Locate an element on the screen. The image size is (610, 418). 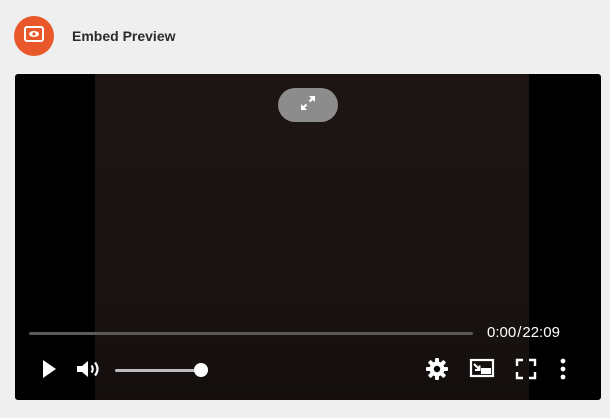
volume-button is located at coordinates (89, 371).